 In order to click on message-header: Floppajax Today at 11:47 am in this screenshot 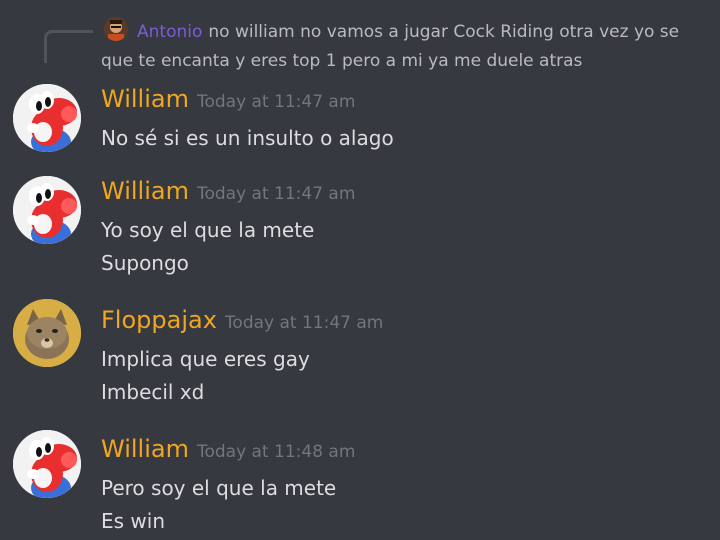, I will do `click(242, 321)`.